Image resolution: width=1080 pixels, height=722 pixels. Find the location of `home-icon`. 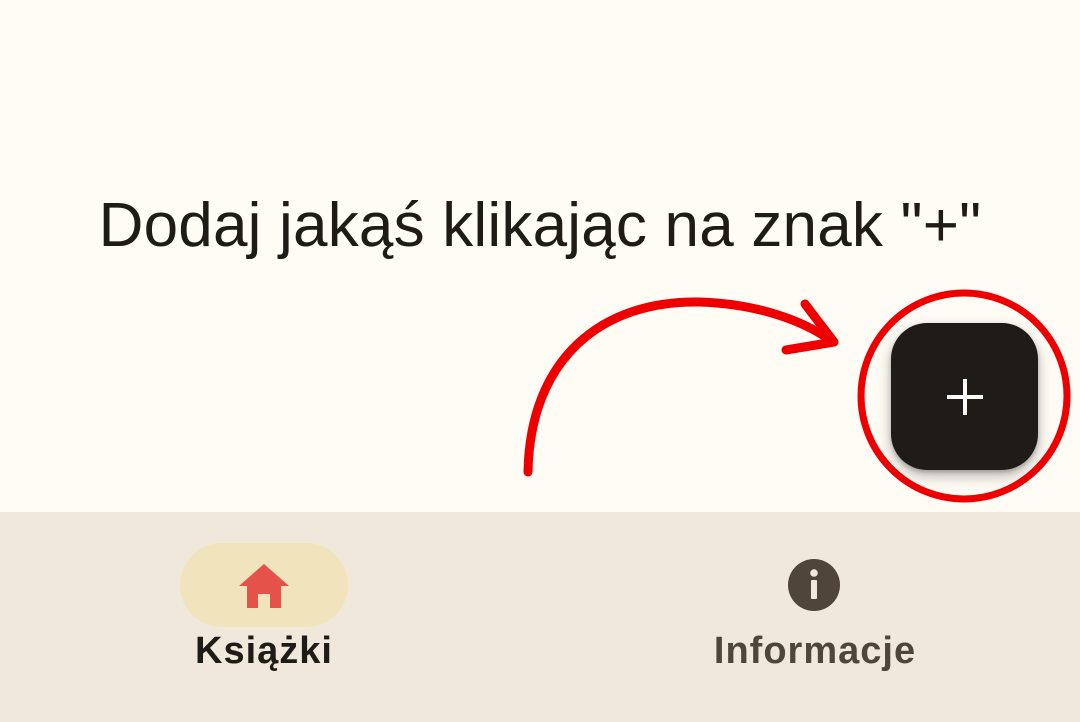

home-icon is located at coordinates (264, 586).